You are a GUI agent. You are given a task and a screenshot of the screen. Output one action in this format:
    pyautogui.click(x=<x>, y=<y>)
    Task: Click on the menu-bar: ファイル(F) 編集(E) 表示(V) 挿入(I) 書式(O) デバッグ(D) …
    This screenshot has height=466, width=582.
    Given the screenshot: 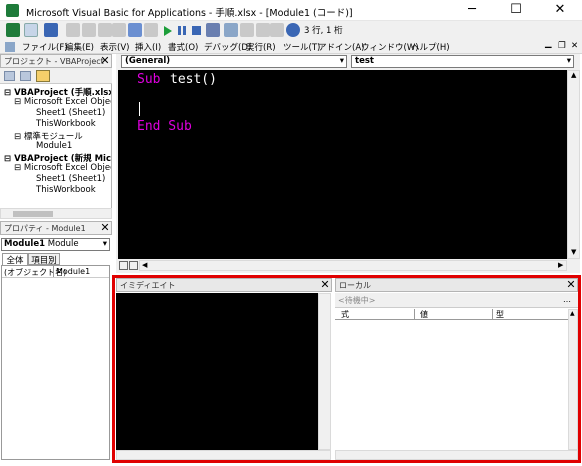 What is the action you would take?
    pyautogui.click(x=291, y=46)
    